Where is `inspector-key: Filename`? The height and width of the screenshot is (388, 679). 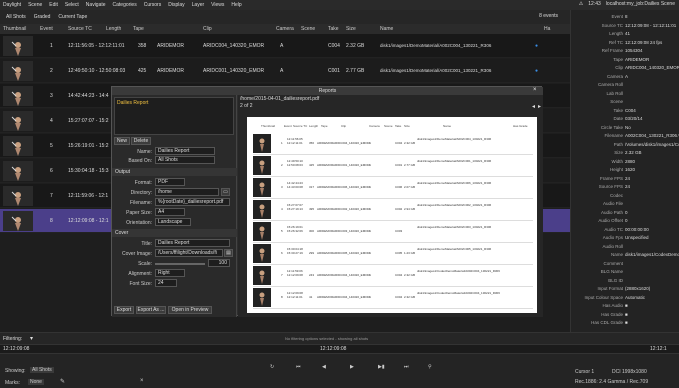 inspector-key: Filename is located at coordinates (613, 135).